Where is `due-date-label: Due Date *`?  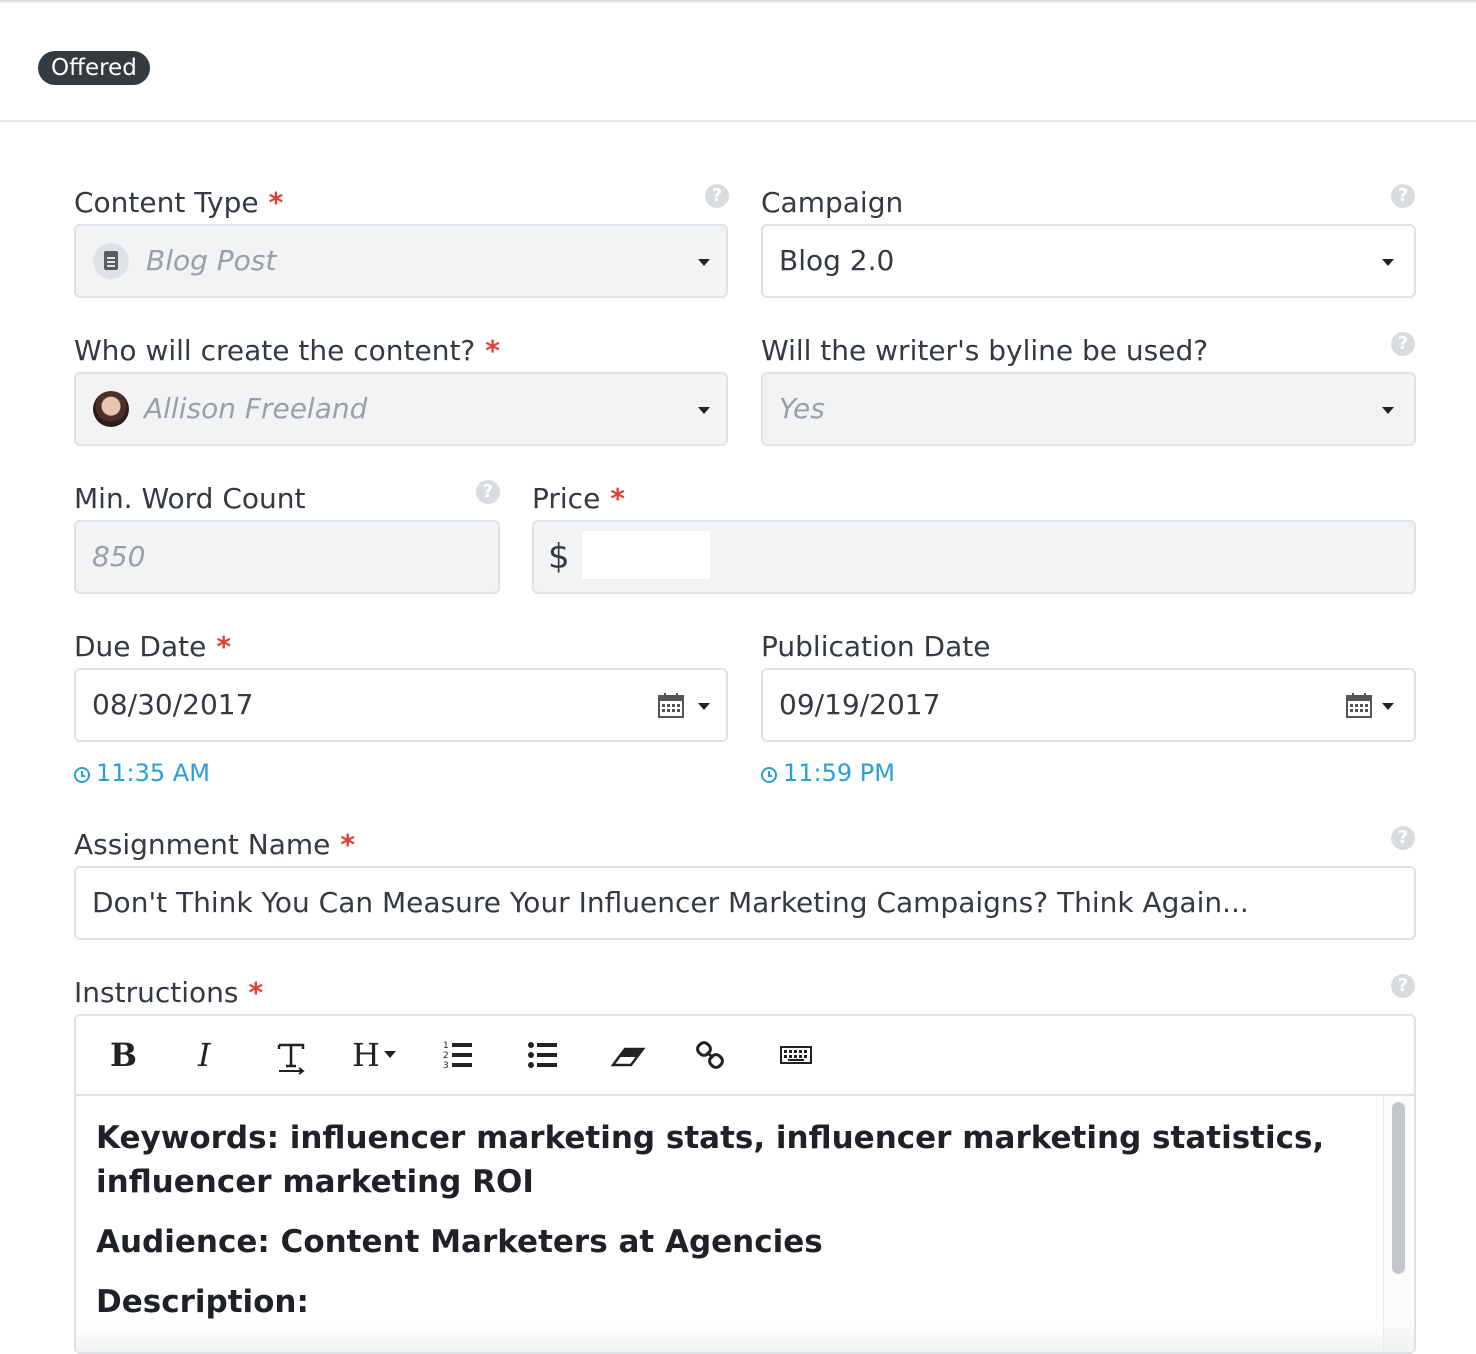 due-date-label: Due Date * is located at coordinates (153, 646).